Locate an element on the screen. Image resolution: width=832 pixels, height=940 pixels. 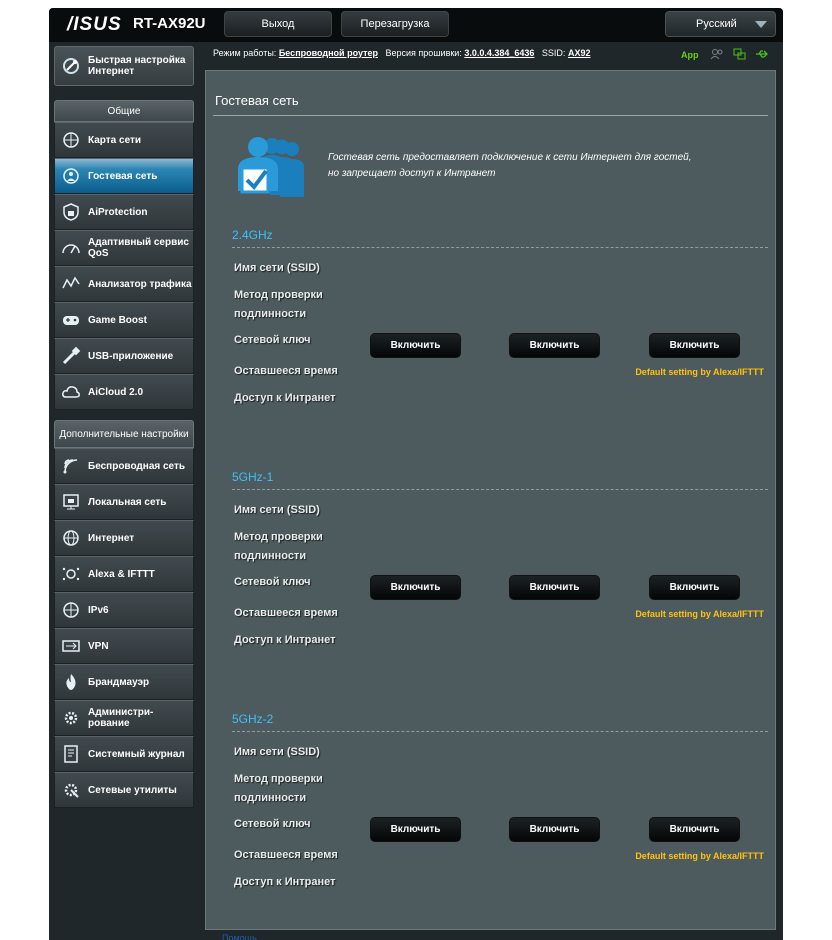
cloud-icon is located at coordinates (71, 392).